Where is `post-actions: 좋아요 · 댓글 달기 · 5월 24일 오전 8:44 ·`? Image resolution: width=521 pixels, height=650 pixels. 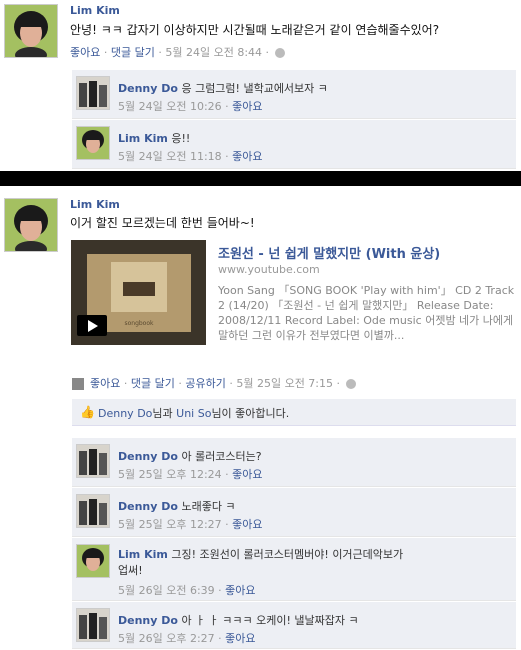
post-actions: 좋아요 · 댓글 달기 · 5월 24일 오전 8:44 · is located at coordinates (177, 52).